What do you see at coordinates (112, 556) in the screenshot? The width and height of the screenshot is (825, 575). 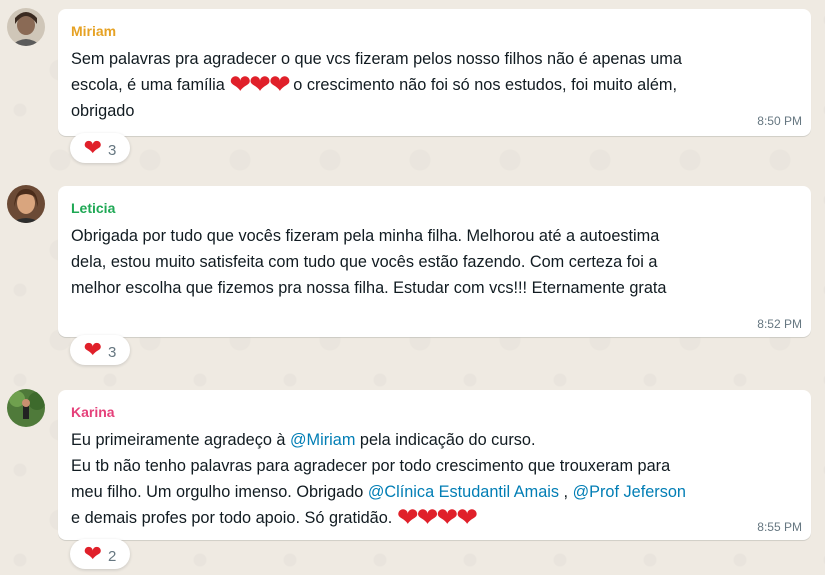 I see `reaction-count: 2` at bounding box center [112, 556].